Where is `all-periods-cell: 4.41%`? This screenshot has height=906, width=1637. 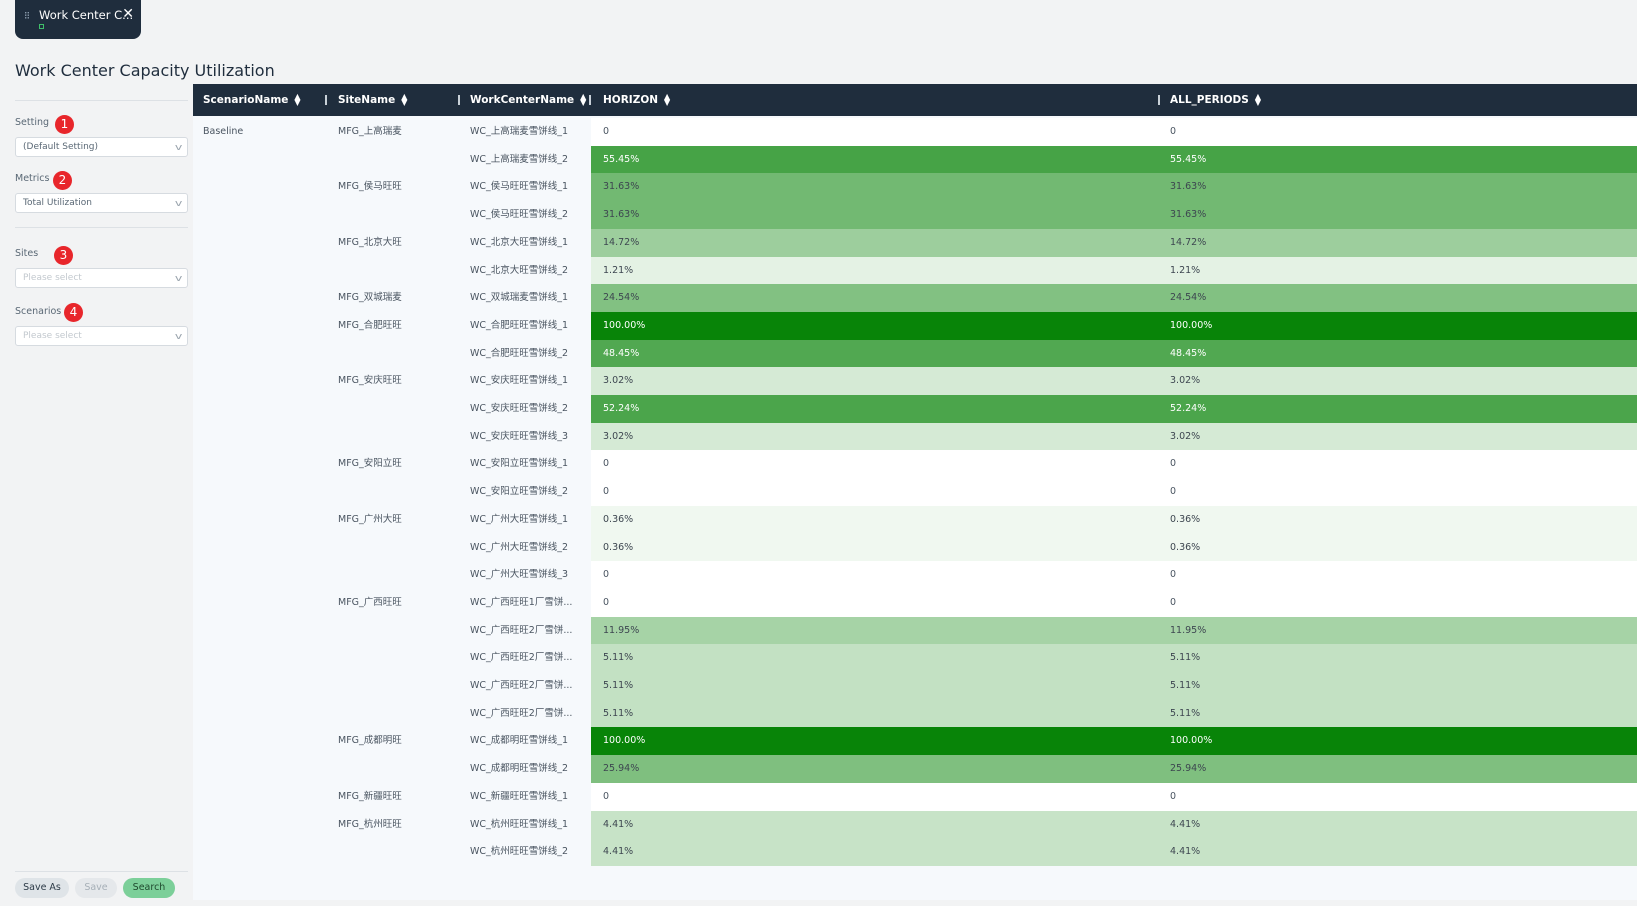
all-periods-cell: 4.41% is located at coordinates (1185, 824).